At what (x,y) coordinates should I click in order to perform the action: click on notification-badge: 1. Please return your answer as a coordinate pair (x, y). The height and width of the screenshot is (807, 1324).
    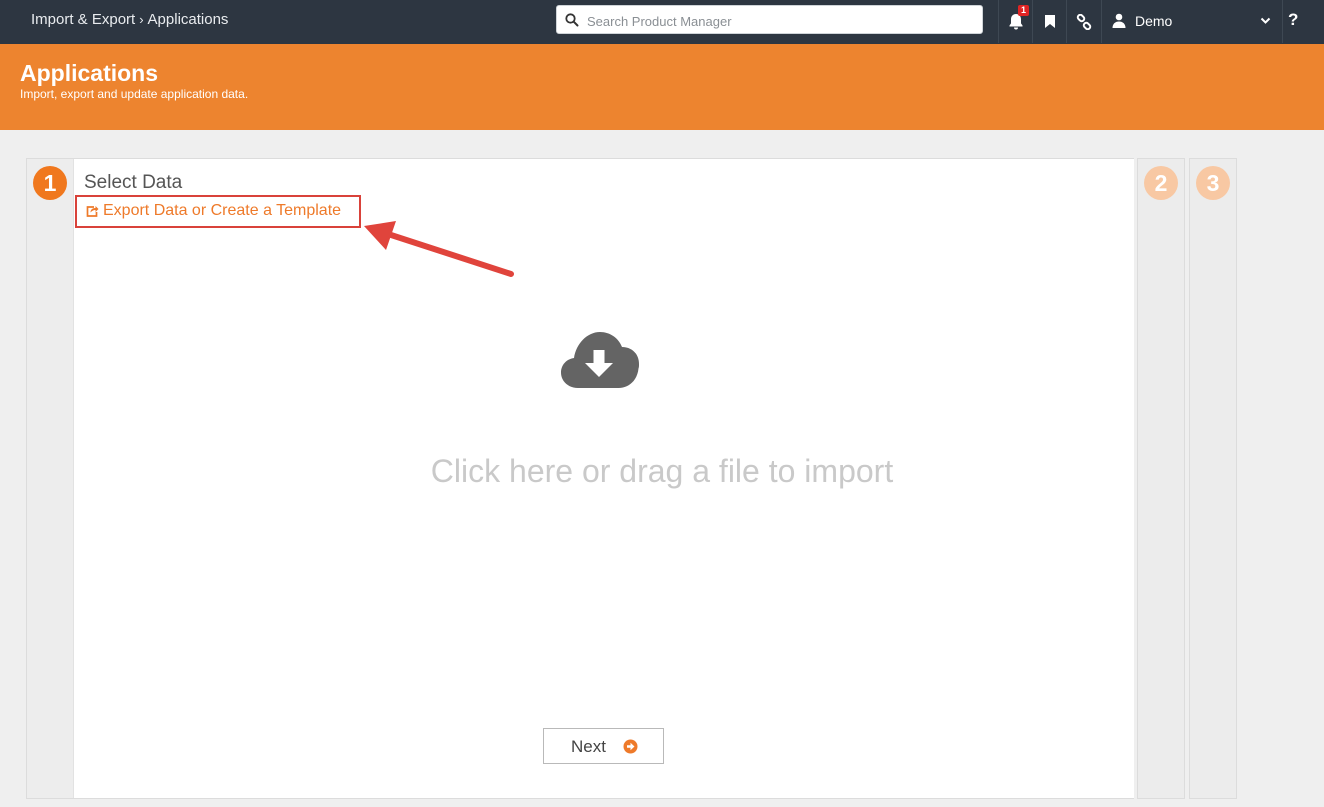
    Looking at the image, I should click on (1024, 10).